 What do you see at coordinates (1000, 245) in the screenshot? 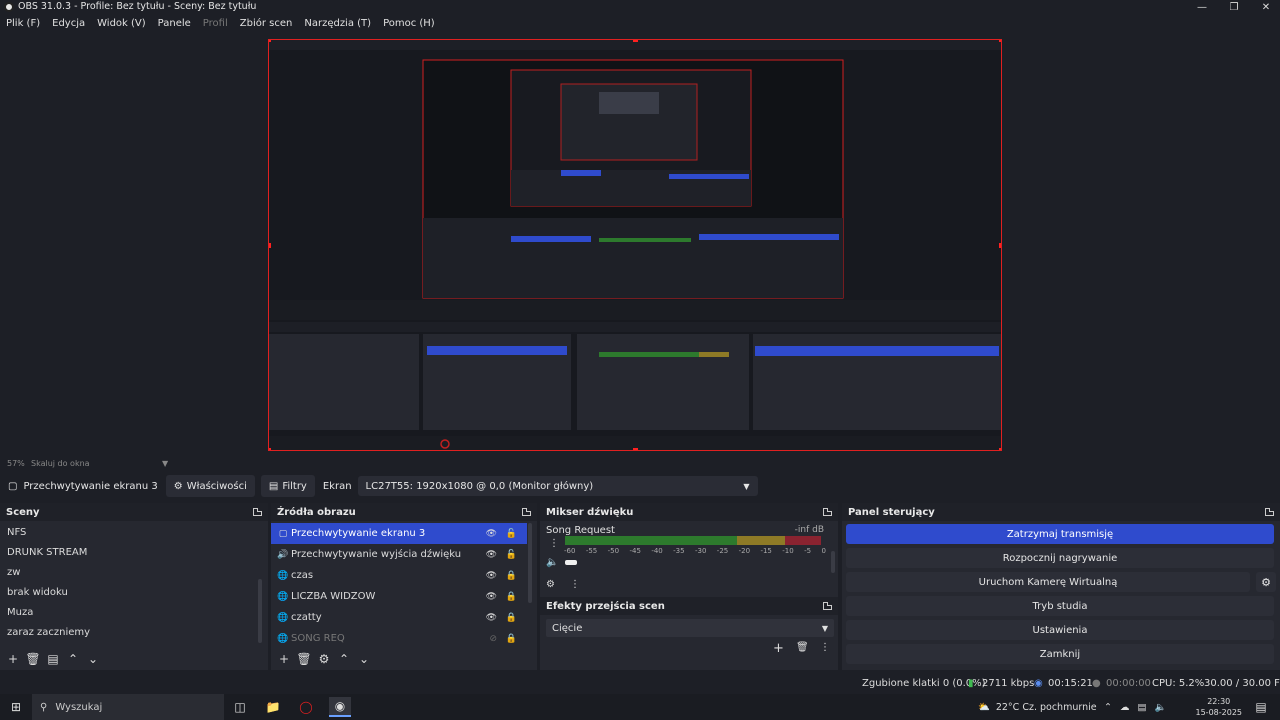
I see `resize-handle-right` at bounding box center [1000, 245].